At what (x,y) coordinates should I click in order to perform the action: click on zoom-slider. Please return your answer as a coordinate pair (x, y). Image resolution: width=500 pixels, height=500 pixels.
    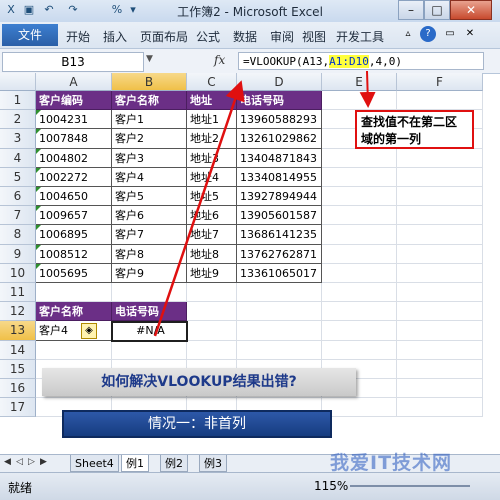
    Looking at the image, I should click on (410, 486).